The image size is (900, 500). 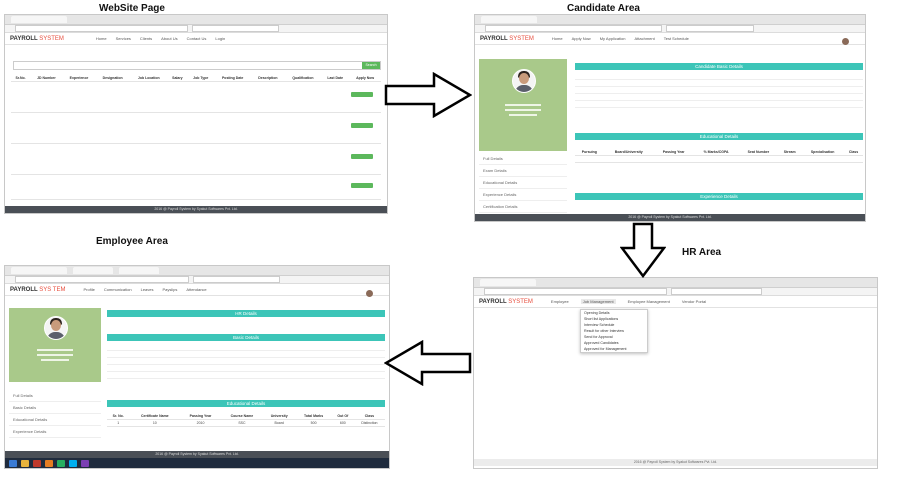 I want to click on caption-employee: Employee Area, so click(x=132, y=241).